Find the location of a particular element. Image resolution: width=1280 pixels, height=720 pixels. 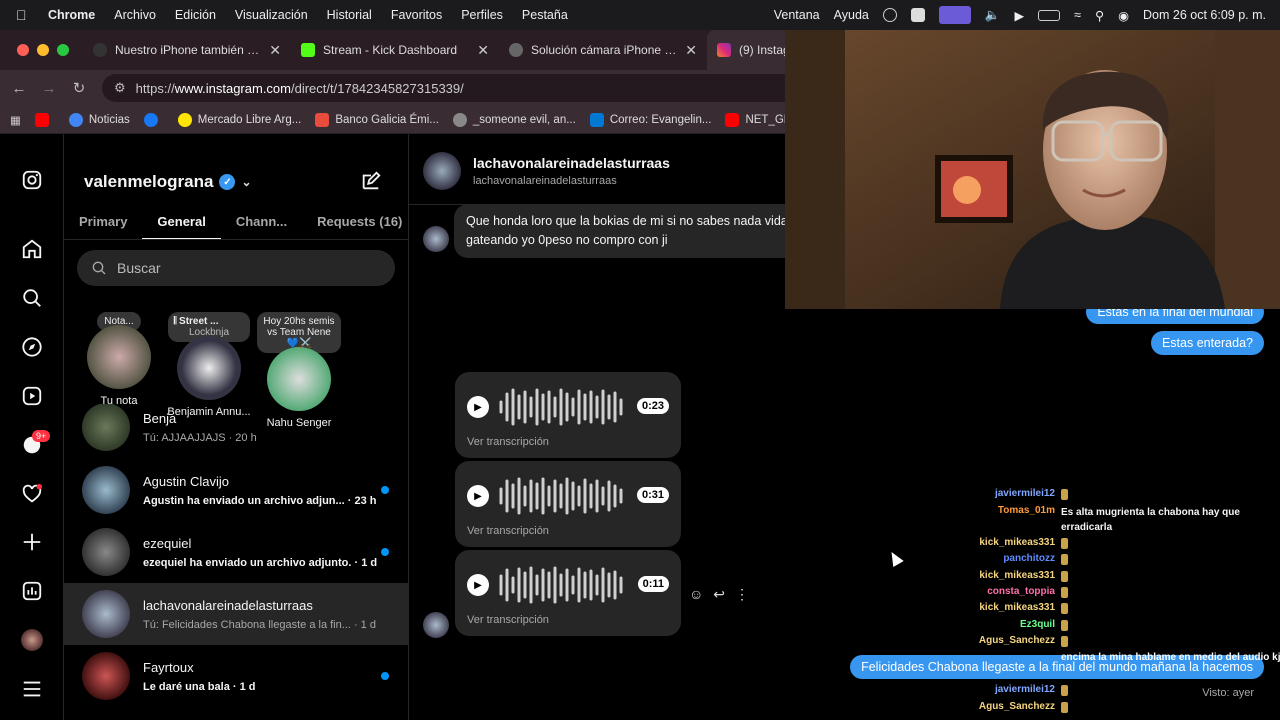

voice-message: ▶ 0:23 Ver transcripción is located at coordinates (568, 415).